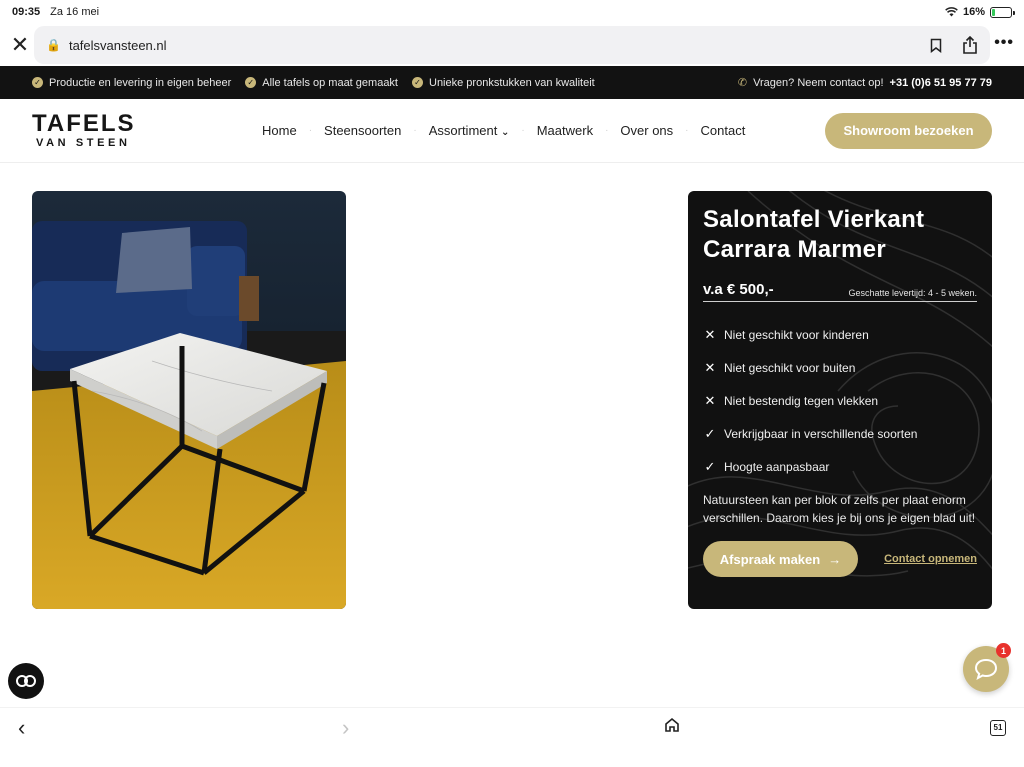  I want to click on tabs-icon: 51, so click(998, 727).